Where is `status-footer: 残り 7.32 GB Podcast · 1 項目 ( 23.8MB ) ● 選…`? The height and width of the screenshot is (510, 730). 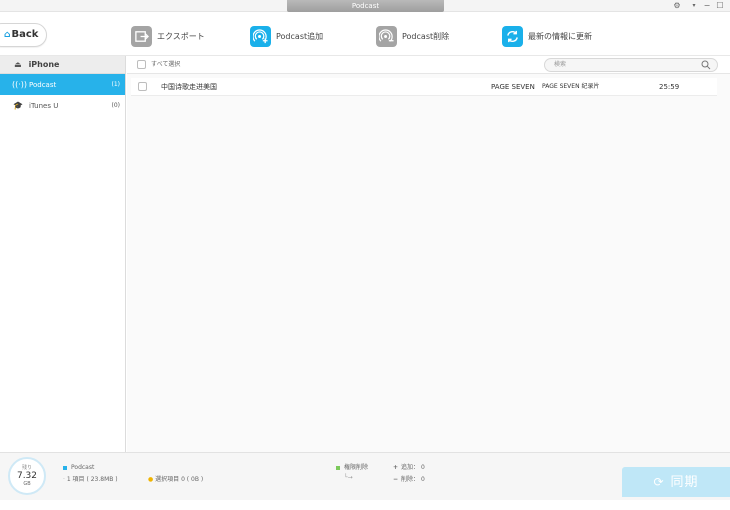 status-footer: 残り 7.32 GB Podcast · 1 項目 ( 23.8MB ) ● 選… is located at coordinates (365, 476).